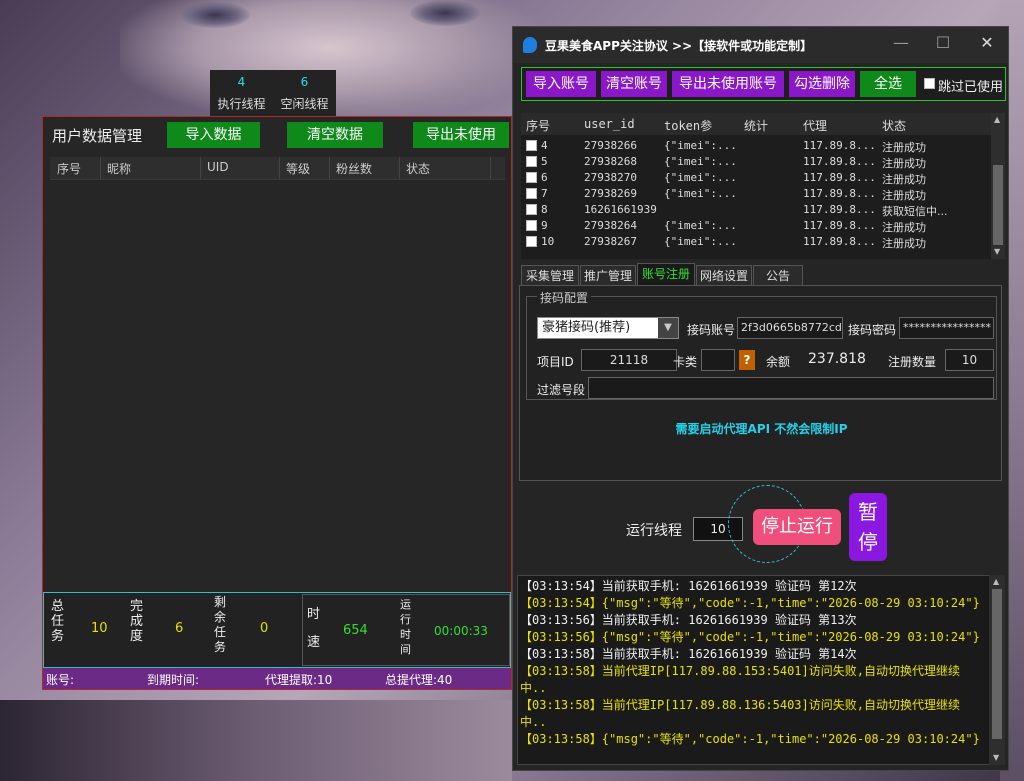  I want to click on filter-input, so click(791, 388).